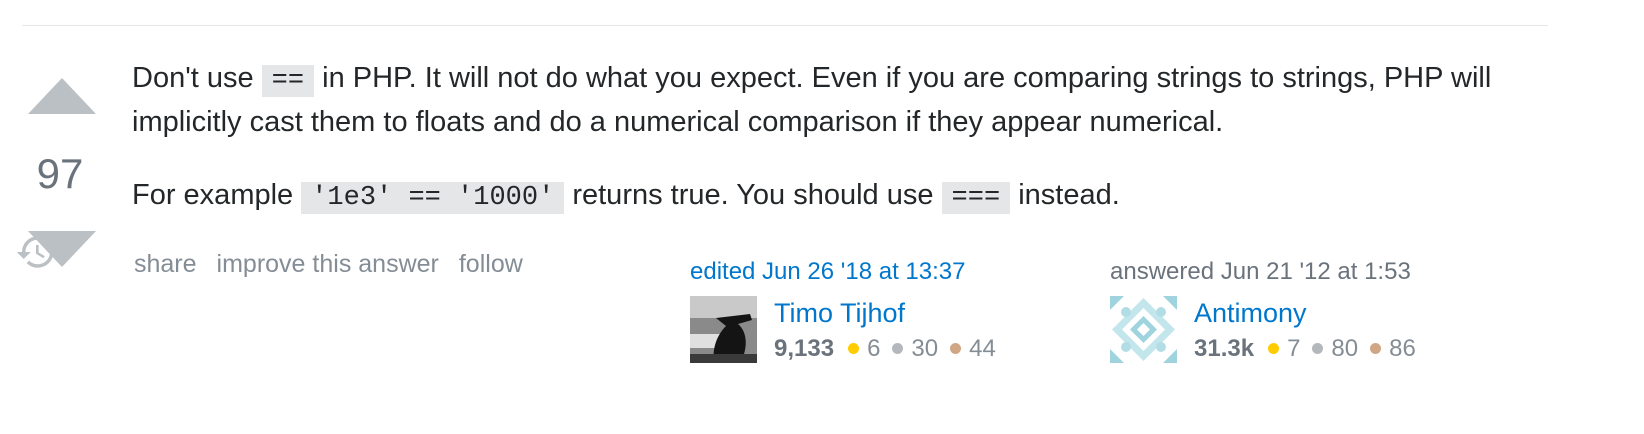 The width and height of the screenshot is (1644, 434). Describe the element at coordinates (433, 198) in the screenshot. I see `inline-code: '1e3' == '1000'` at that location.